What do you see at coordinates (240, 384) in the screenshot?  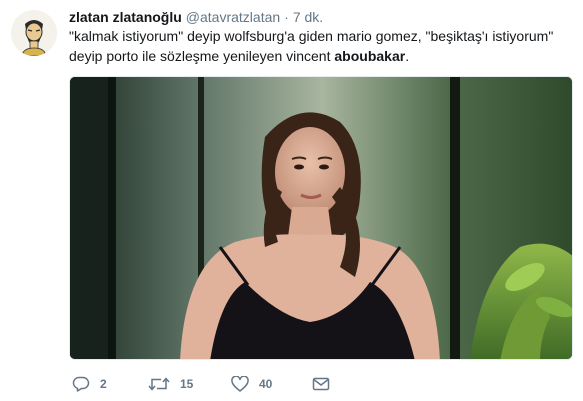 I see `heart-icon` at bounding box center [240, 384].